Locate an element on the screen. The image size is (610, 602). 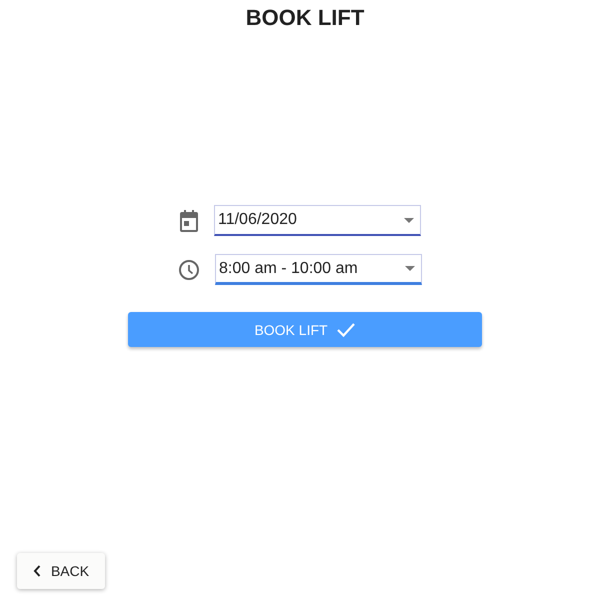
dropdown-field: 8:00 am - 10:00 am is located at coordinates (318, 269).